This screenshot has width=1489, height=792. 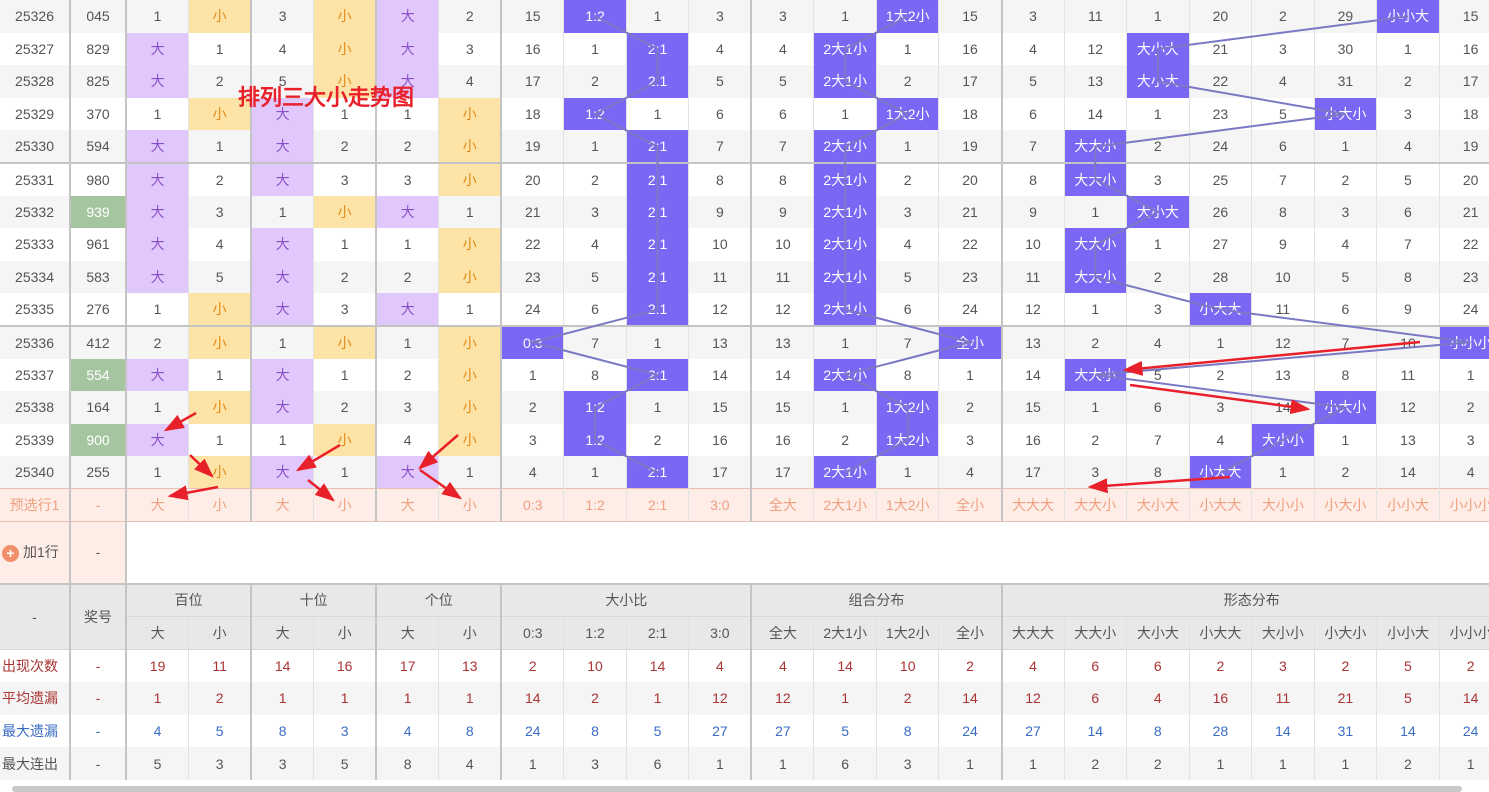 What do you see at coordinates (1096, 505) in the screenshot?
I see `preselect-option: 大大小` at bounding box center [1096, 505].